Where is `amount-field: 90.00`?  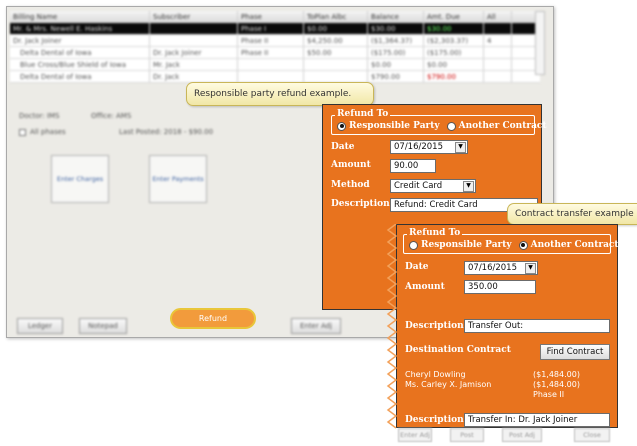
amount-field: 90.00 is located at coordinates (413, 166).